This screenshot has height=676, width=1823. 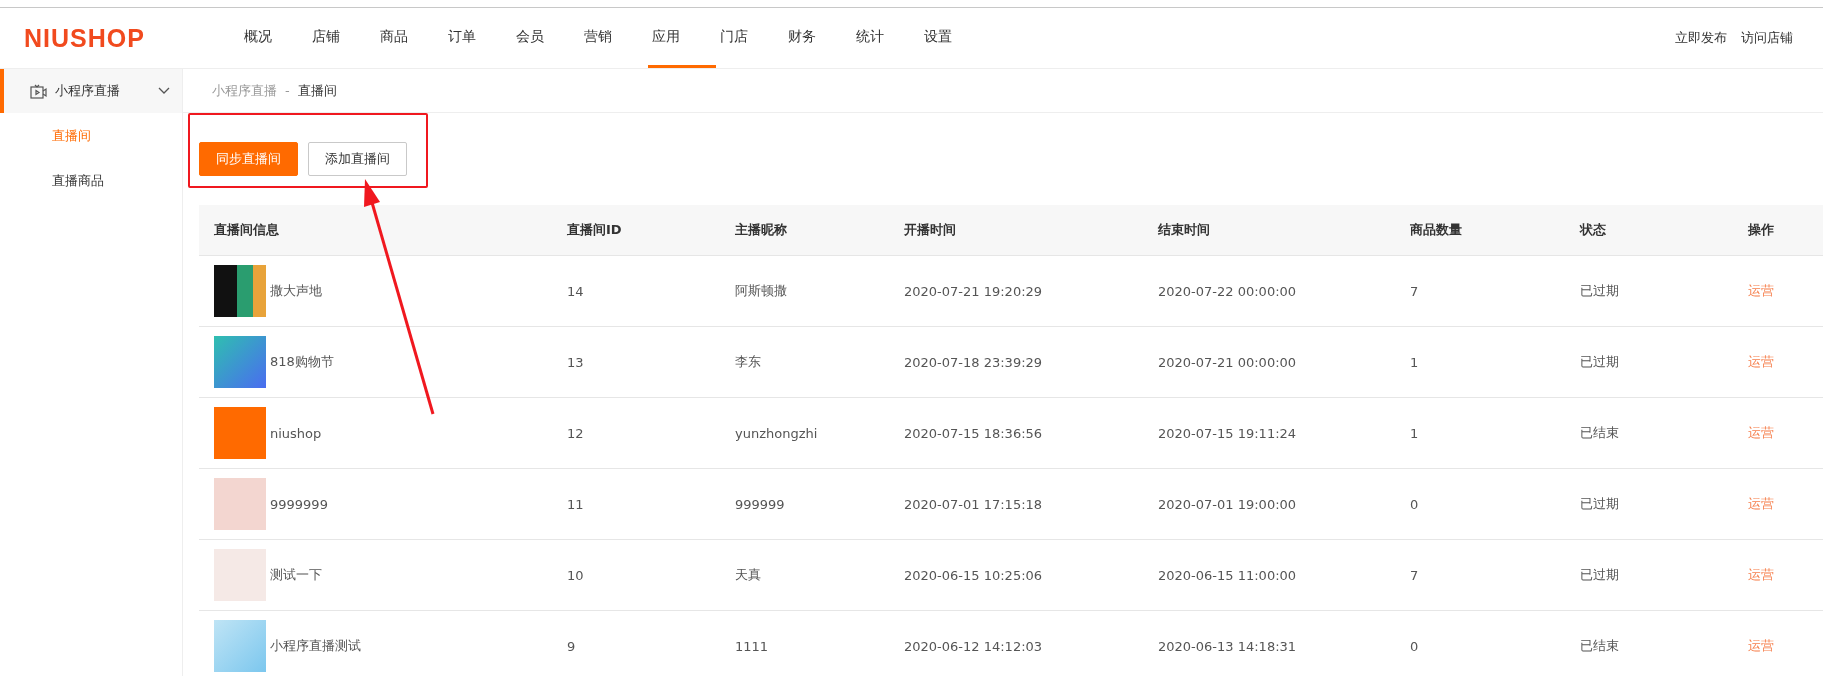 I want to click on table-cell-text: 10, so click(x=575, y=575).